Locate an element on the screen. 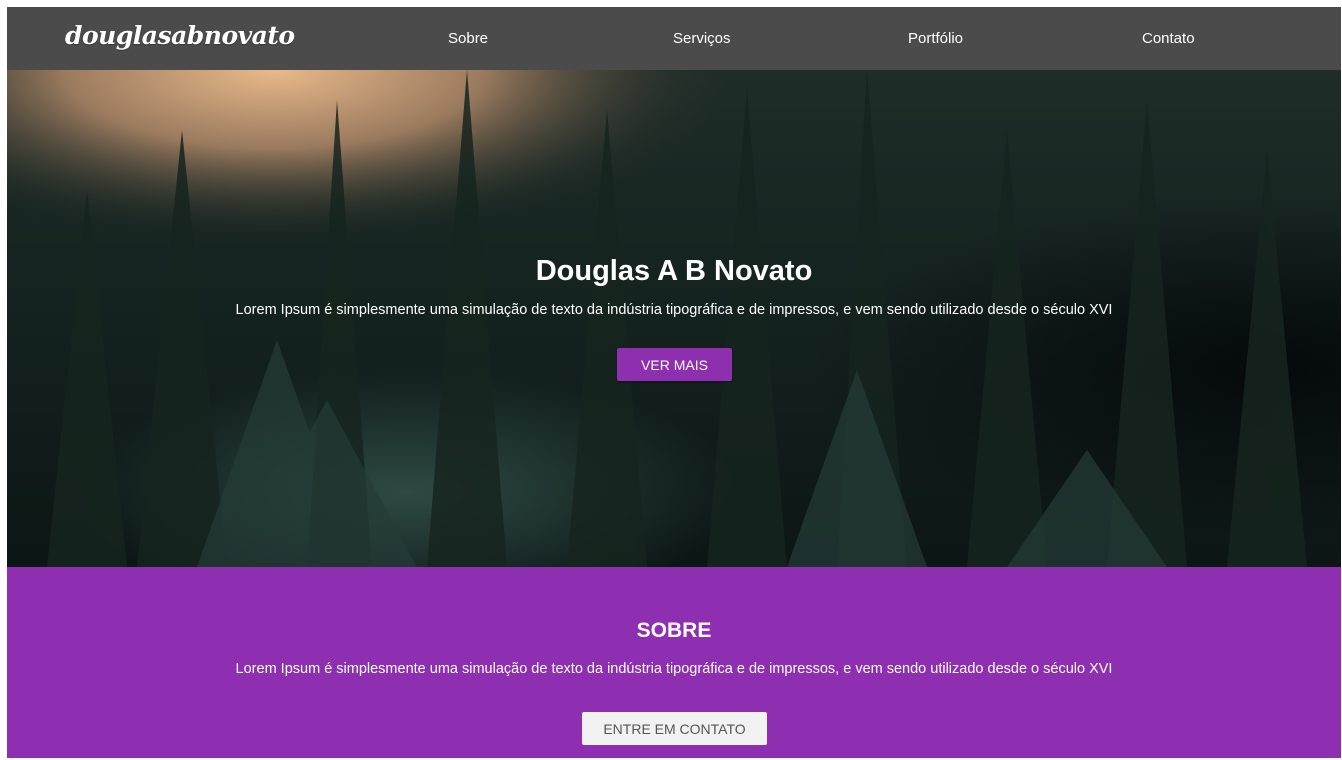  ver-mais-button: VER MAIS is located at coordinates (674, 364).